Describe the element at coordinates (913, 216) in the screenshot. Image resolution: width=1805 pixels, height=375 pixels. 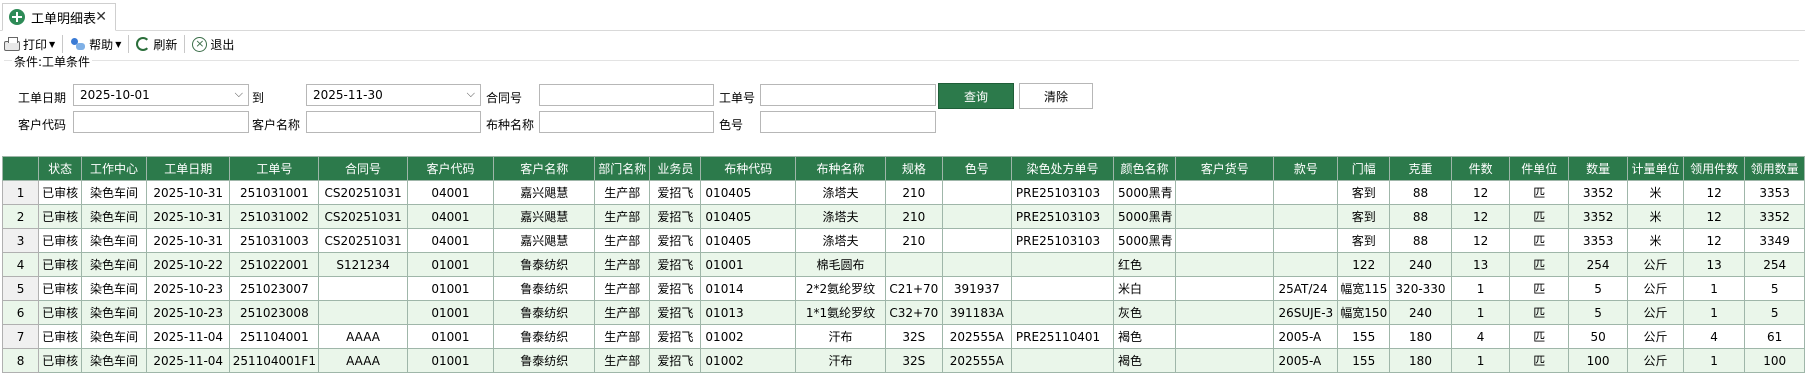
I see `table-cell: 210` at that location.